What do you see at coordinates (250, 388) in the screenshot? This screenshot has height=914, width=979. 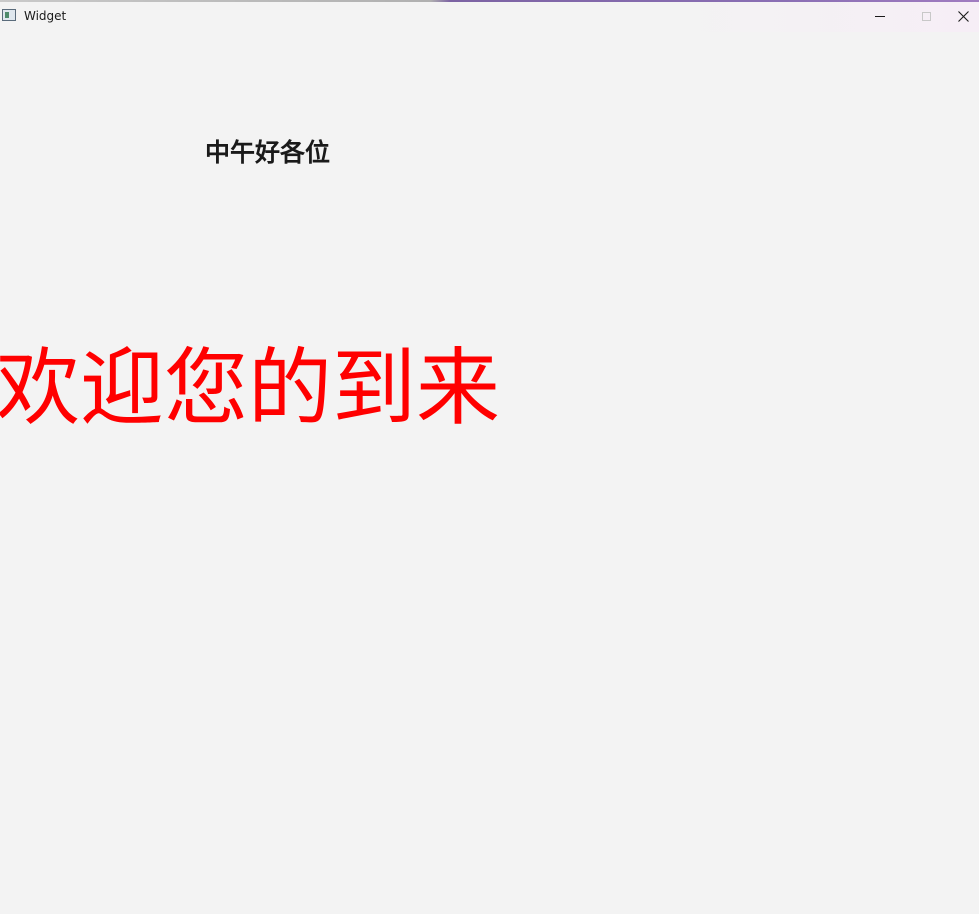 I see `welcome-label: 欢迎您的到来` at bounding box center [250, 388].